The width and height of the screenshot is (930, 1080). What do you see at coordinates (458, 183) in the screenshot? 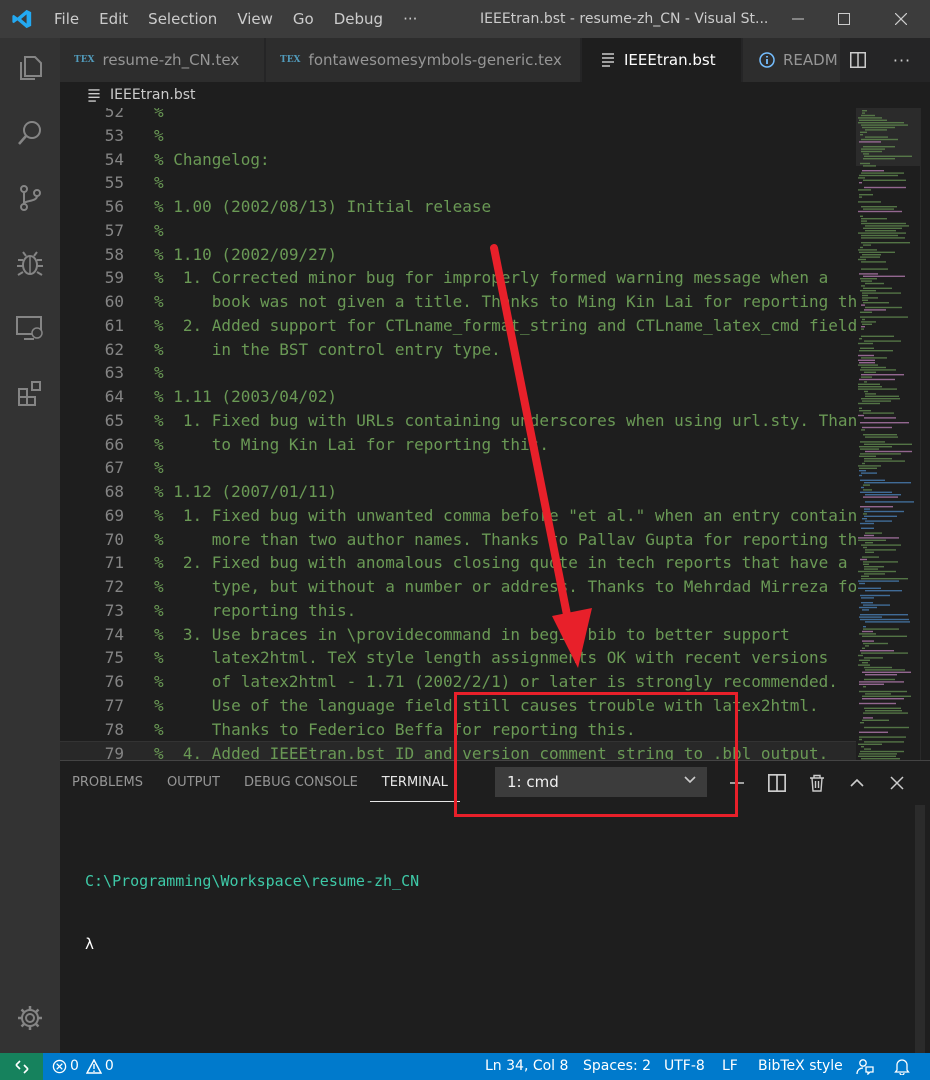
I see `code-line: 55%` at bounding box center [458, 183].